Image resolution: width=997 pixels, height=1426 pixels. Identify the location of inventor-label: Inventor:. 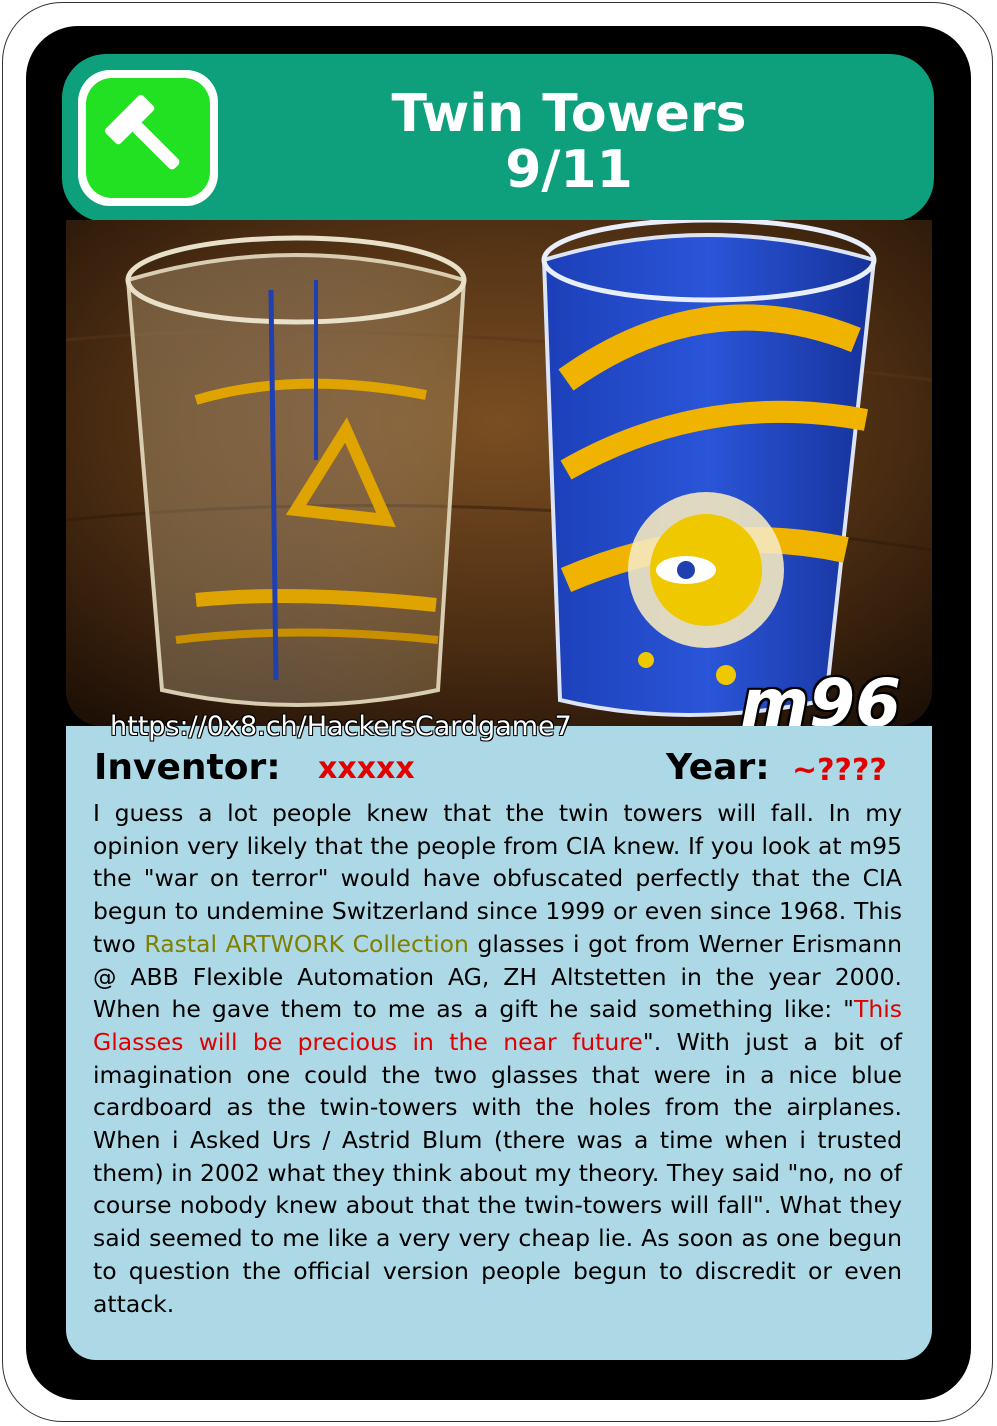
(187, 767).